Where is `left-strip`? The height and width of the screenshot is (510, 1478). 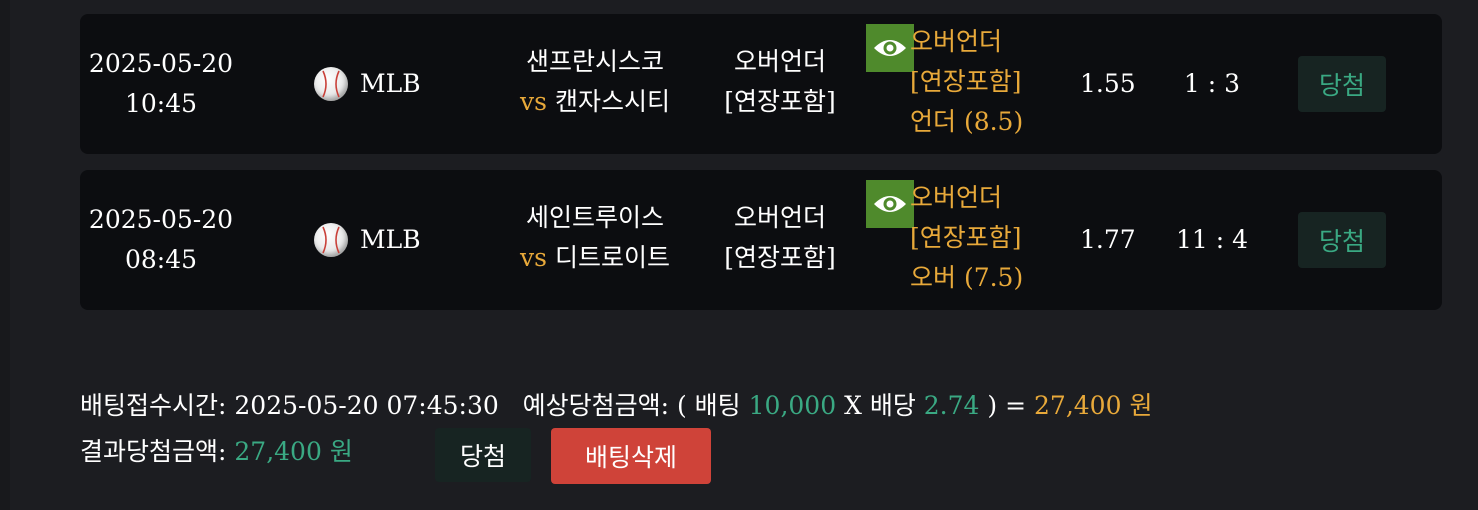
left-strip is located at coordinates (5, 255).